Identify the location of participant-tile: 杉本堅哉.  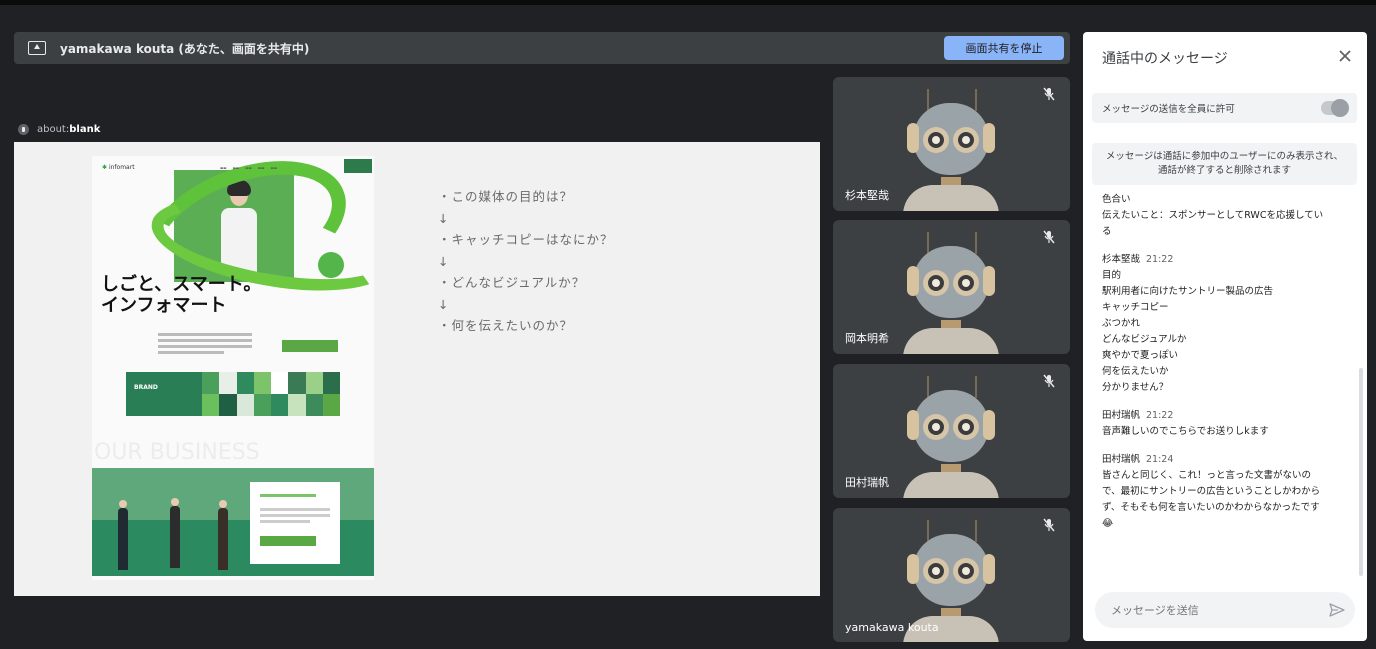
(951, 144).